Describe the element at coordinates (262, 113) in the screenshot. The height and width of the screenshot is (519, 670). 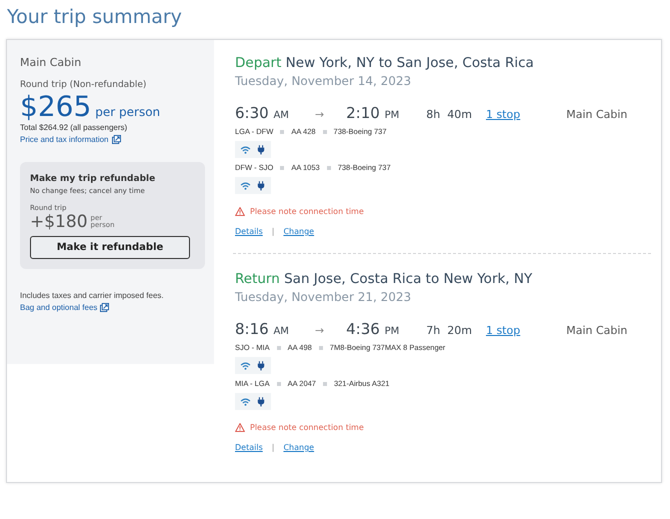
I see `departure-time: 6:30 AM` at that location.